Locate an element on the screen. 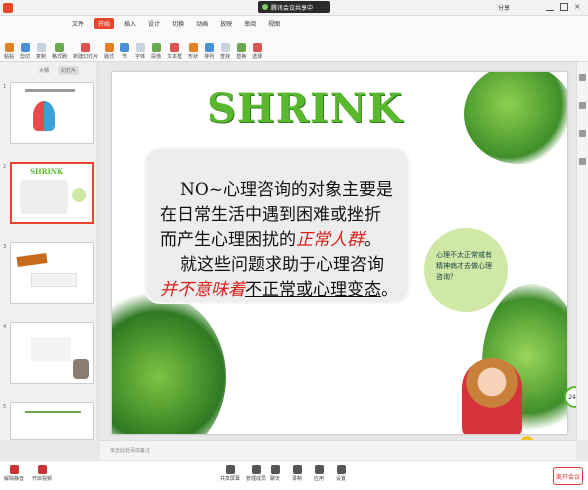 Image resolution: width=588 pixels, height=490 pixels. body-line-3: 而产生心理困扰的正常人群。 is located at coordinates (285, 240).